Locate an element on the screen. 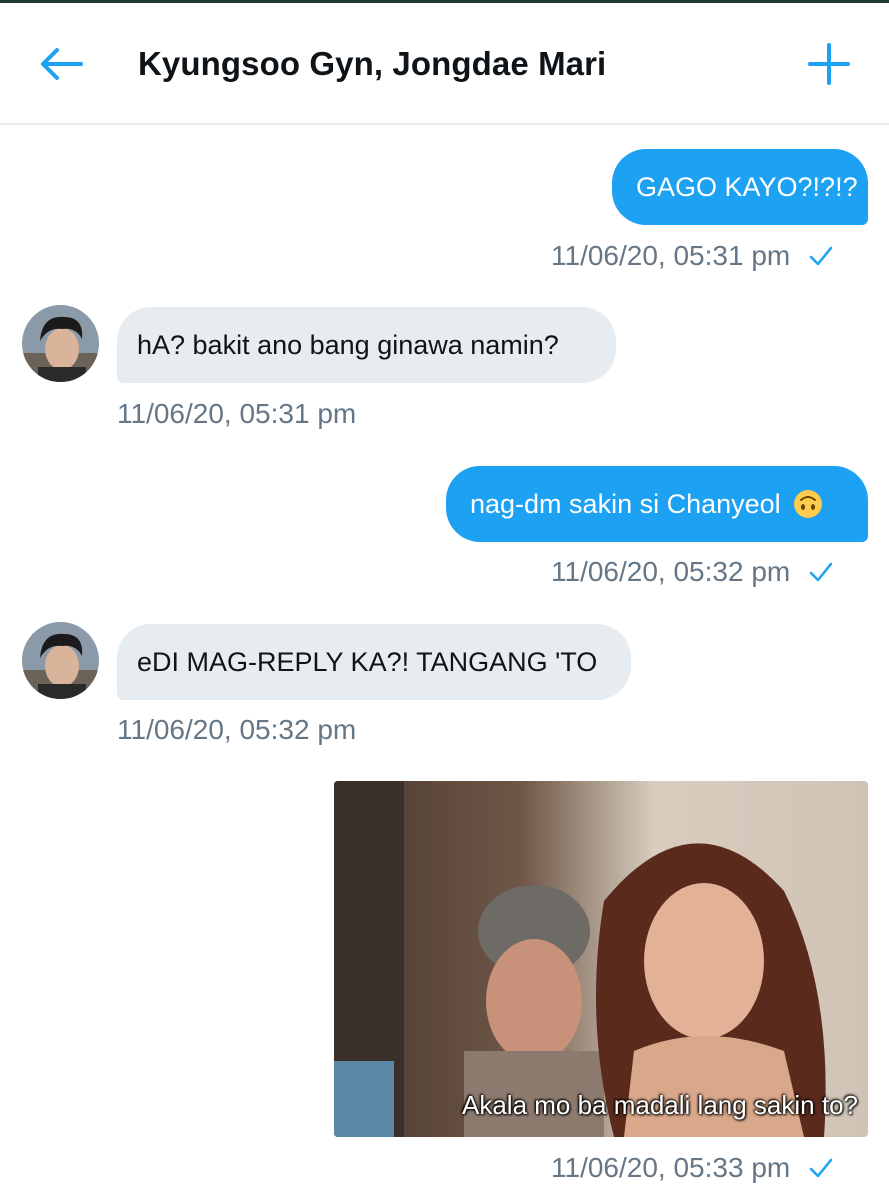 This screenshot has height=1200, width=889. arrow-left-icon is located at coordinates (61, 66).